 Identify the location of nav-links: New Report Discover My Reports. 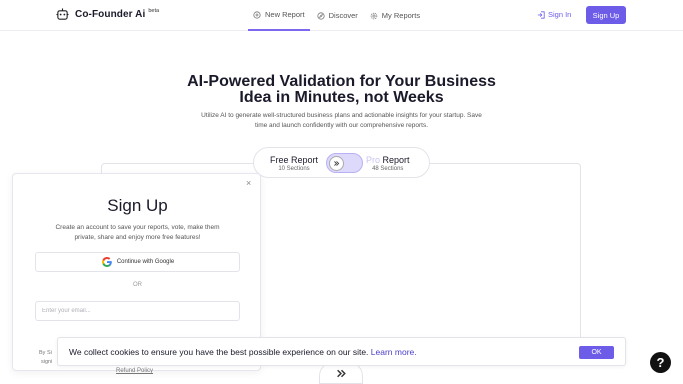
(336, 15).